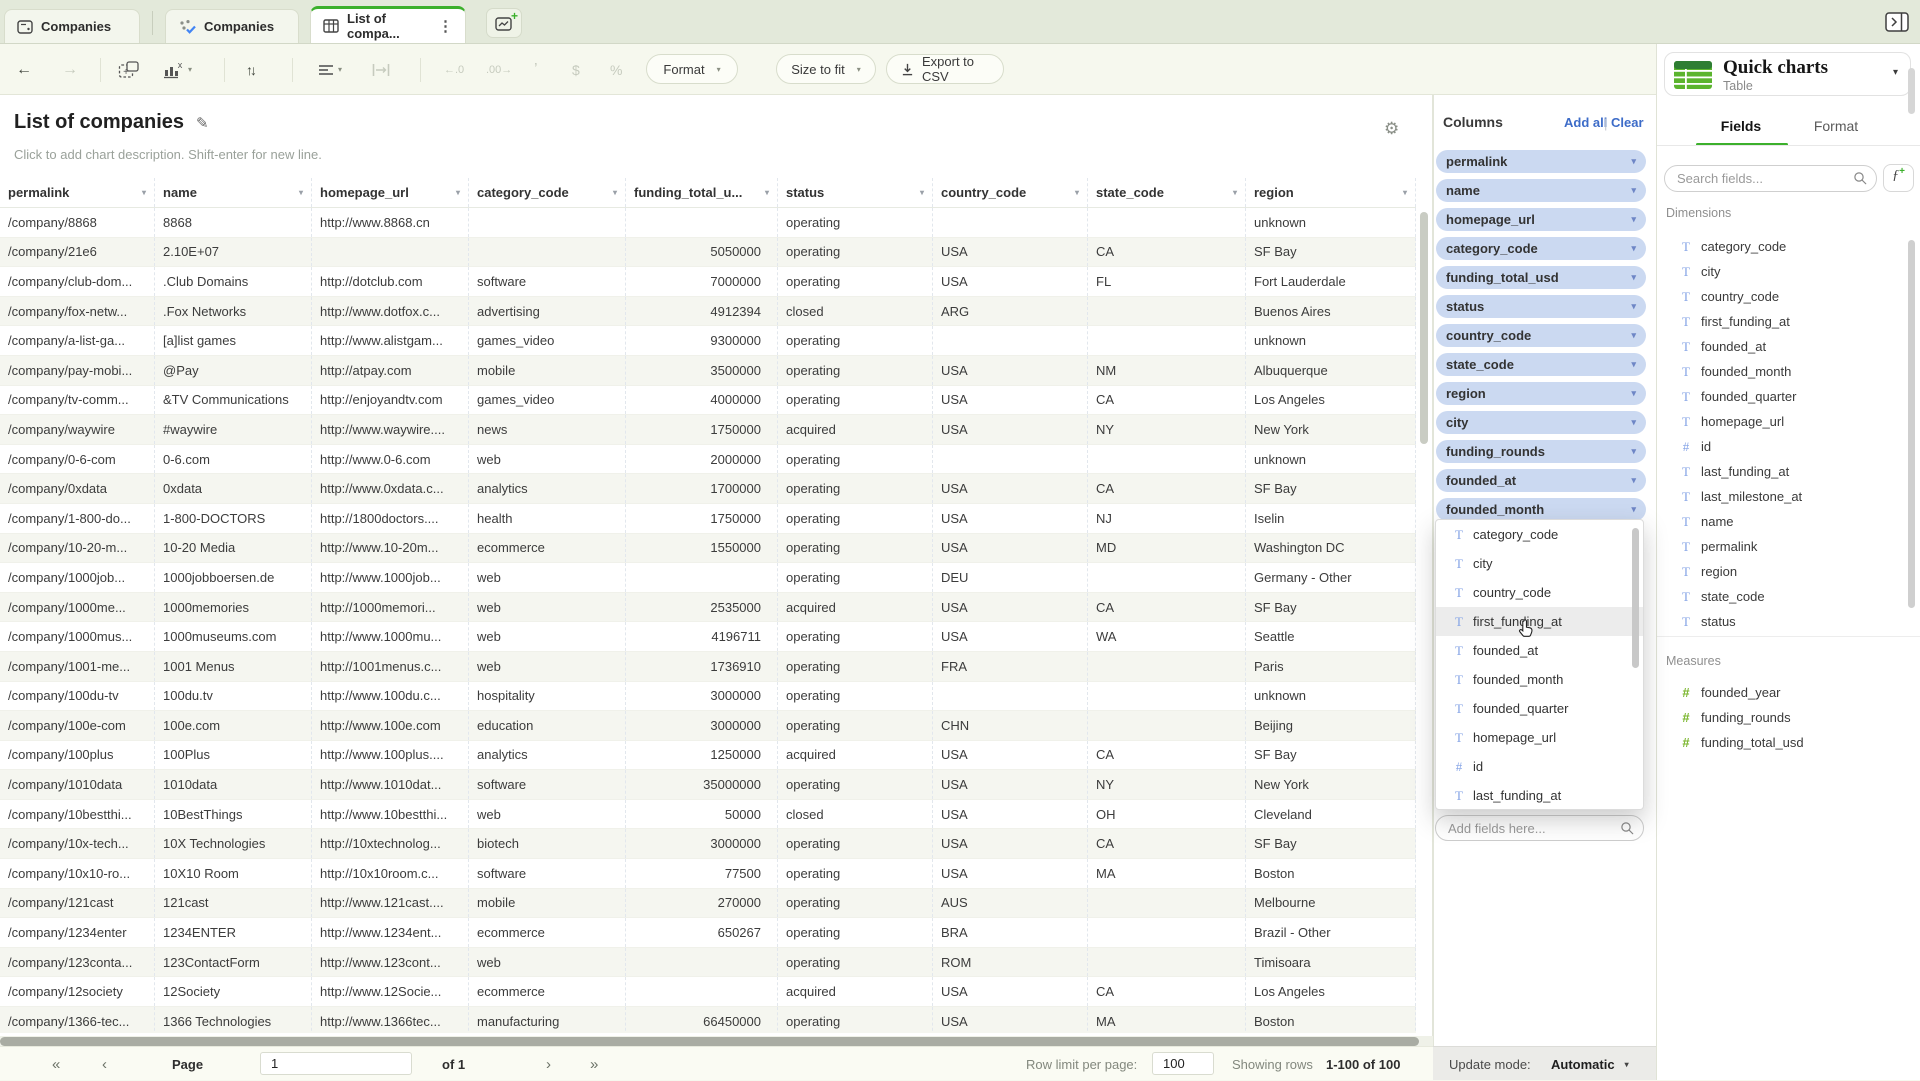  What do you see at coordinates (499, 69) in the screenshot?
I see `increase-decimal-icon: .00→` at bounding box center [499, 69].